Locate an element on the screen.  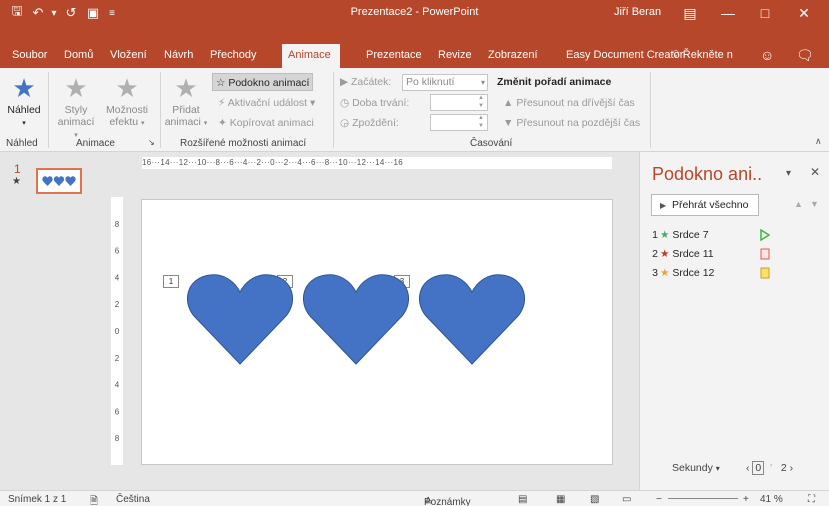
tell-me-search: 💡︎ Řekněte n is located at coordinates (702, 56).